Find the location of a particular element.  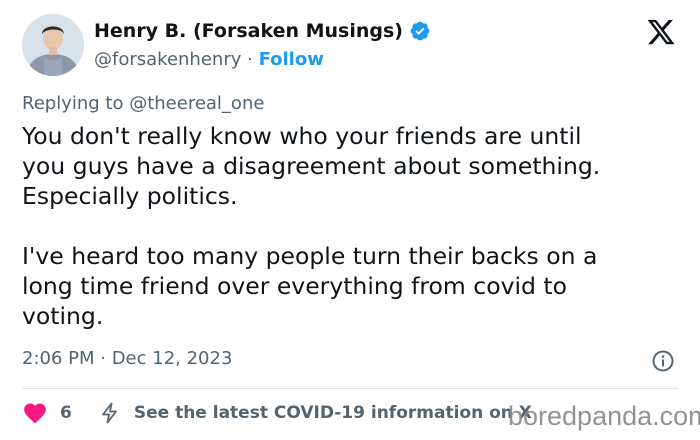

author-handle-row: @forsakenhenry · Follow is located at coordinates (209, 59).